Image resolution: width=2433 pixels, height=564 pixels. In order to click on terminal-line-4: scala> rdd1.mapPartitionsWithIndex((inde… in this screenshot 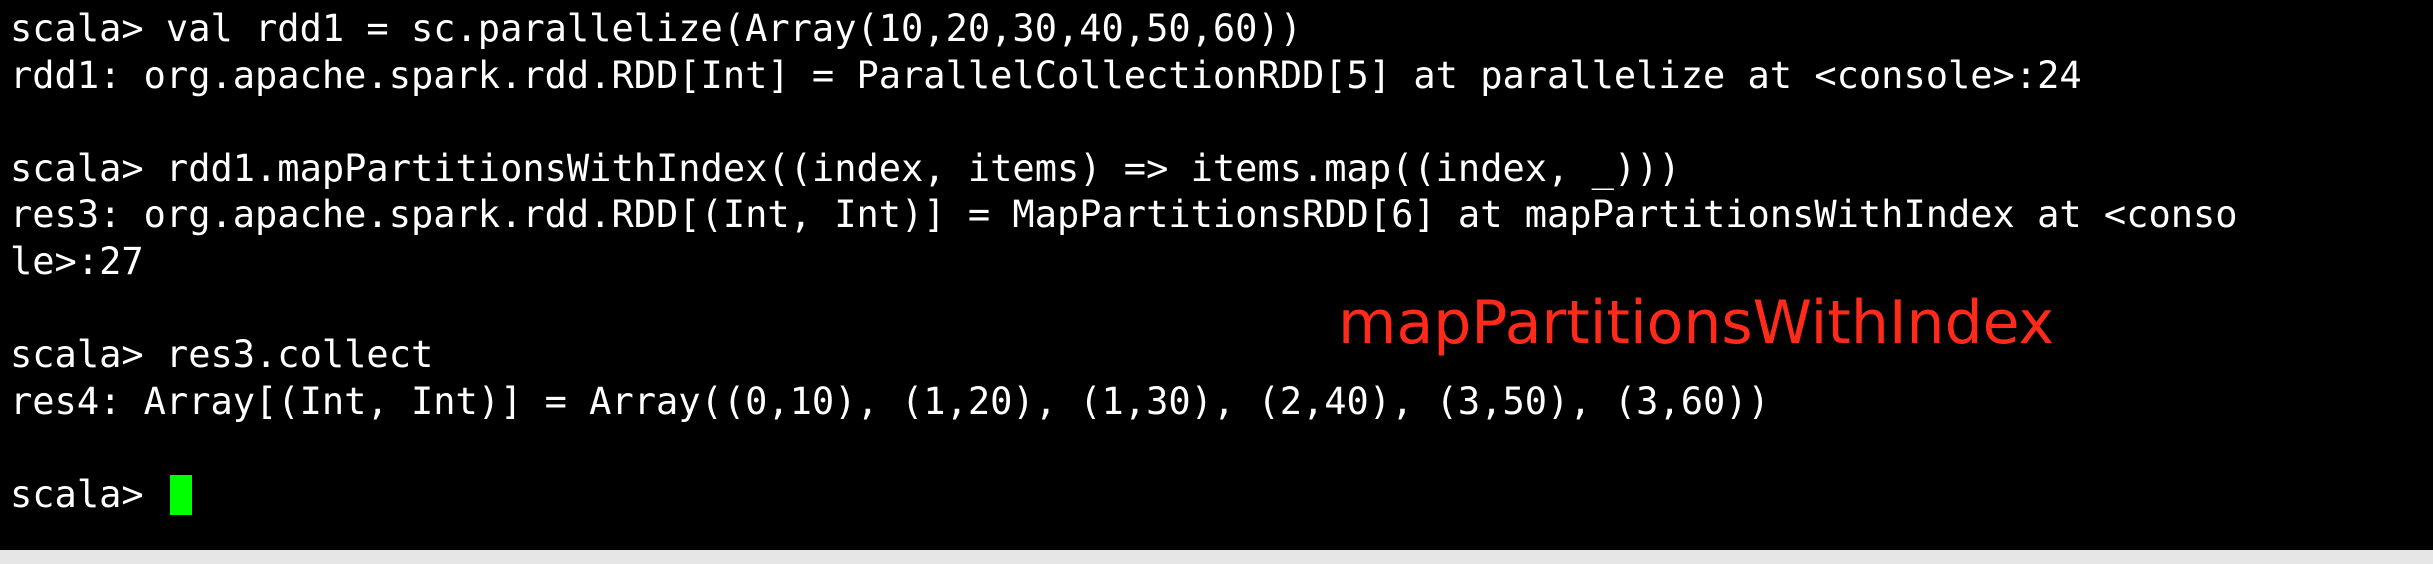, I will do `click(845, 168)`.